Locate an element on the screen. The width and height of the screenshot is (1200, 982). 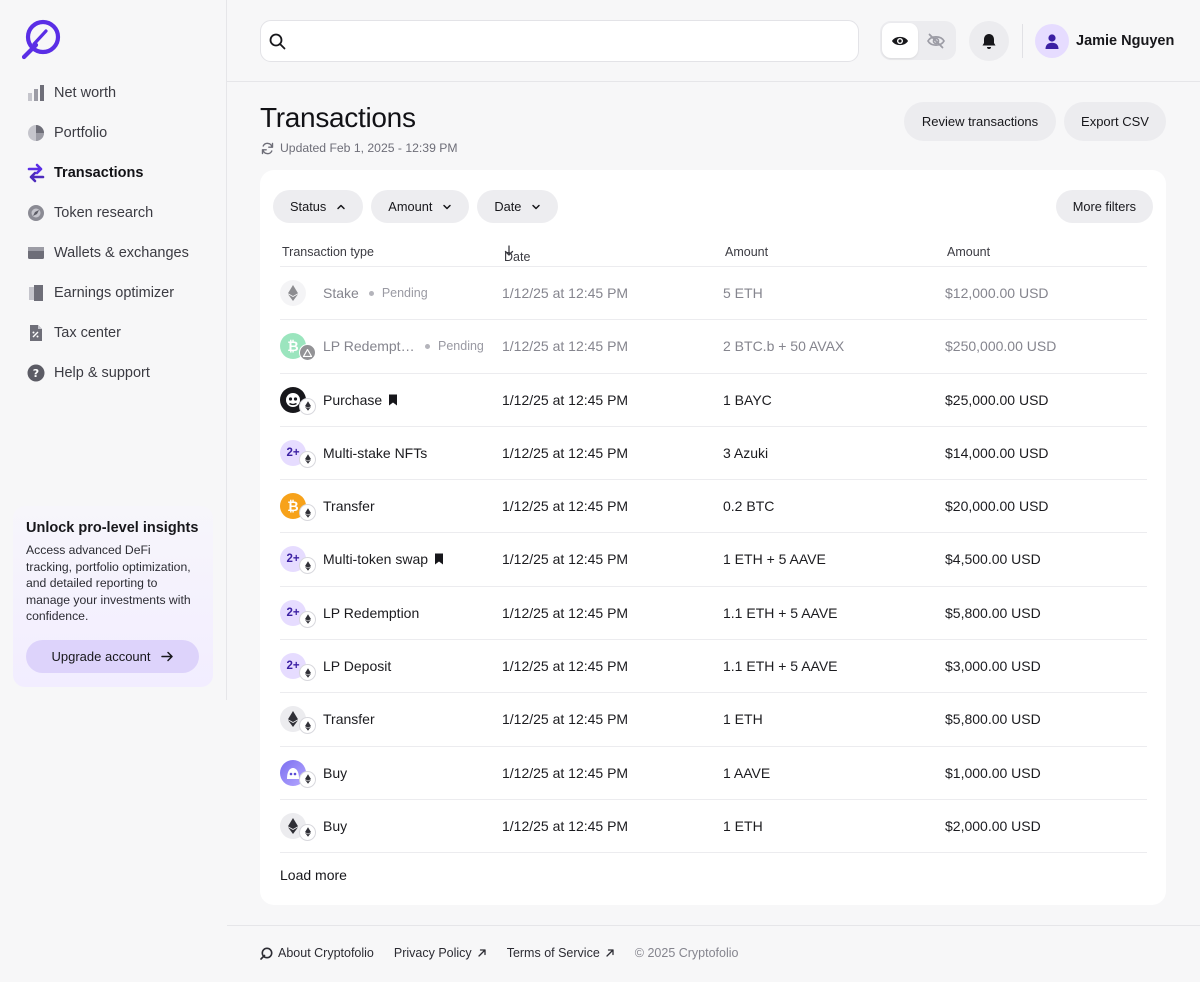
transaction-usd-value: $250,000.00 USD is located at coordinates (1001, 346).